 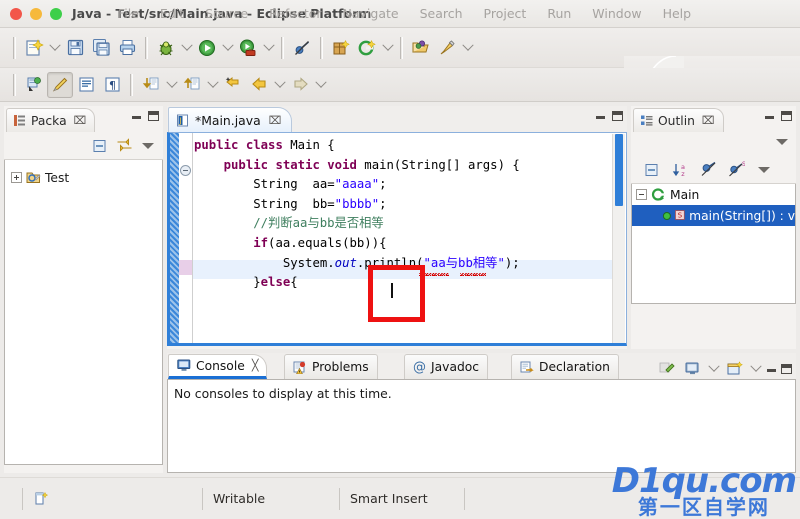 I want to click on outline-tree: Main S main(String[]) : v, so click(x=713, y=244).